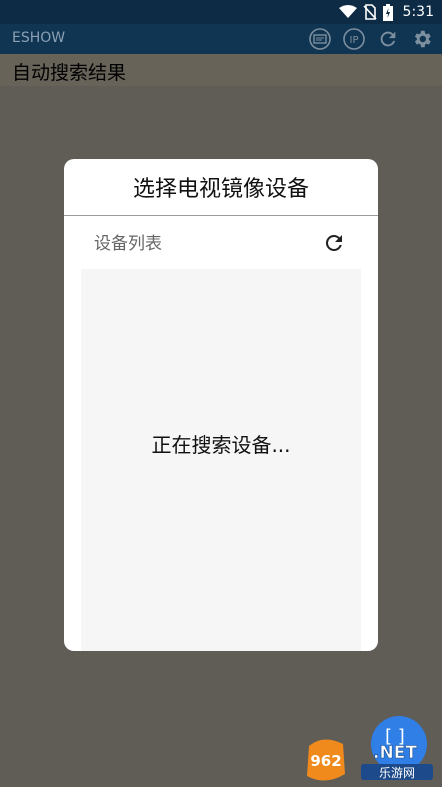 This screenshot has height=787, width=442. I want to click on settings-icon, so click(422, 39).